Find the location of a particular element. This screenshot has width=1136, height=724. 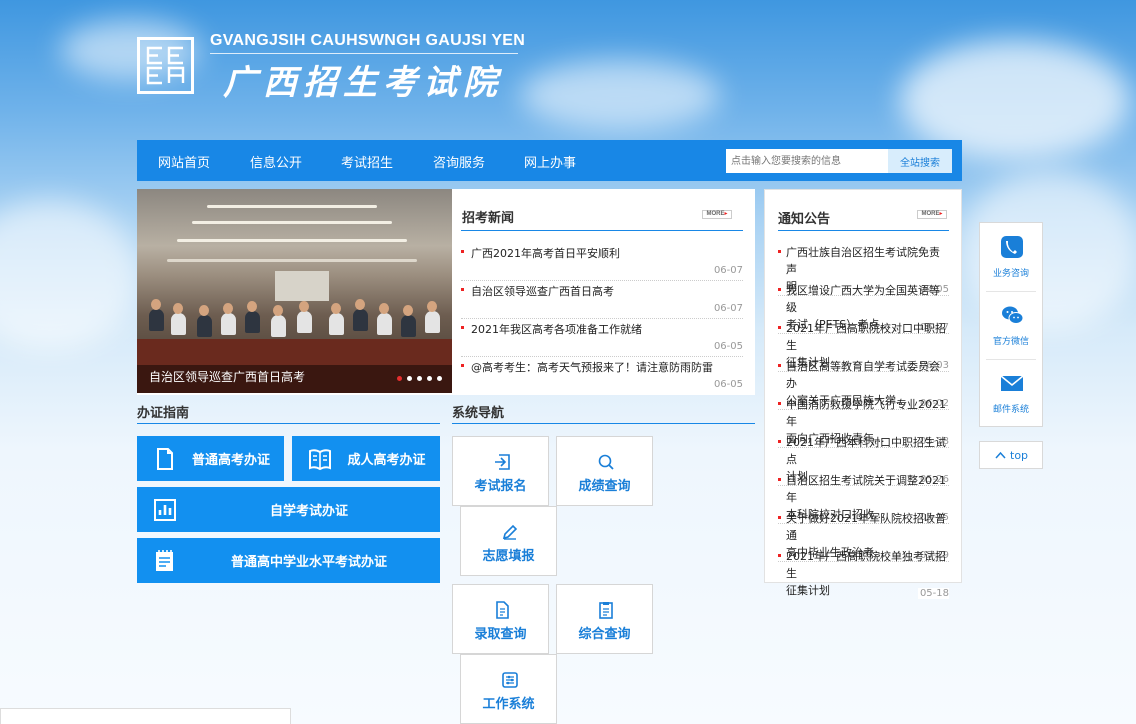

settings-icon is located at coordinates (510, 680).